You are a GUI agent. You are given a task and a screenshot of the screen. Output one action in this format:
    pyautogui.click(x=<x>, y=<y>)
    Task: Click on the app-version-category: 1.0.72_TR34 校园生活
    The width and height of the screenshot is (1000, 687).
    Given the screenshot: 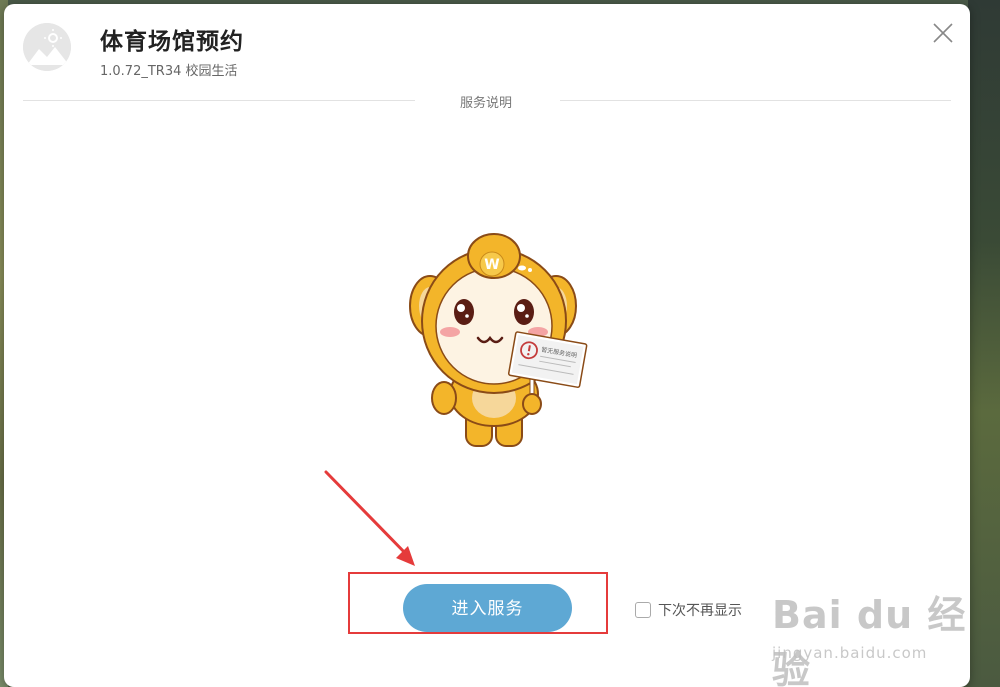 What is the action you would take?
    pyautogui.click(x=169, y=71)
    